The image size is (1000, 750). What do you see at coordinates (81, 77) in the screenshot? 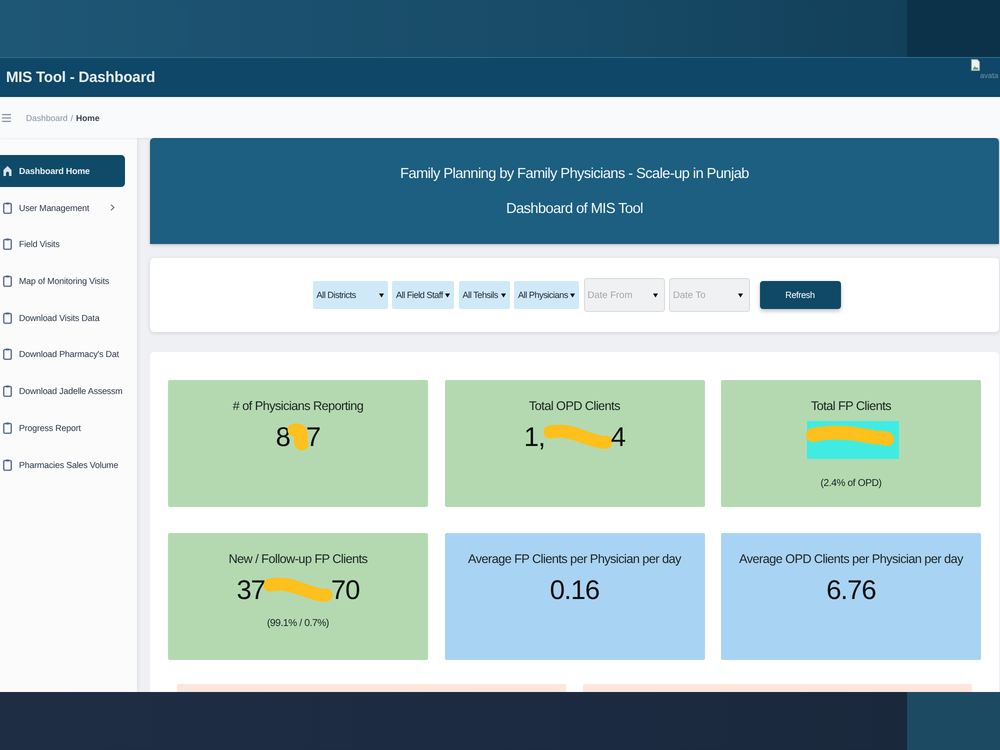
I see `app-title: MIS Tool - Dashboard` at bounding box center [81, 77].